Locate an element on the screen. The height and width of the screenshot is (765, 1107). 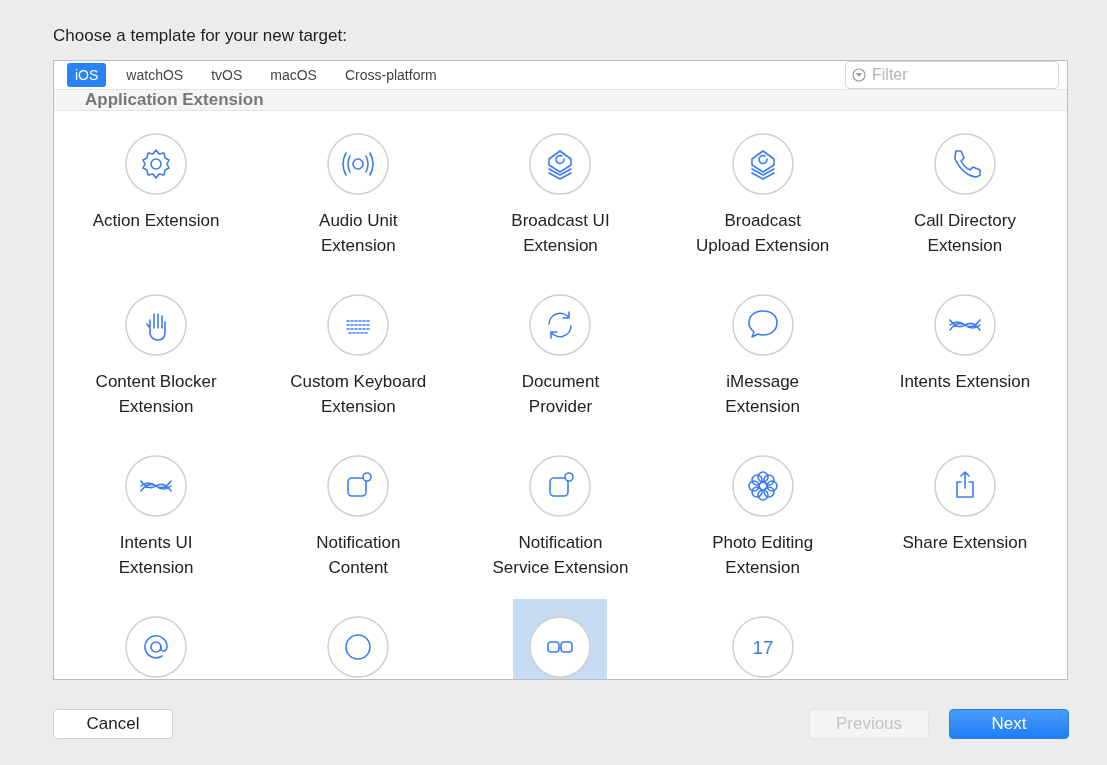
template-tile is located at coordinates (560, 639).